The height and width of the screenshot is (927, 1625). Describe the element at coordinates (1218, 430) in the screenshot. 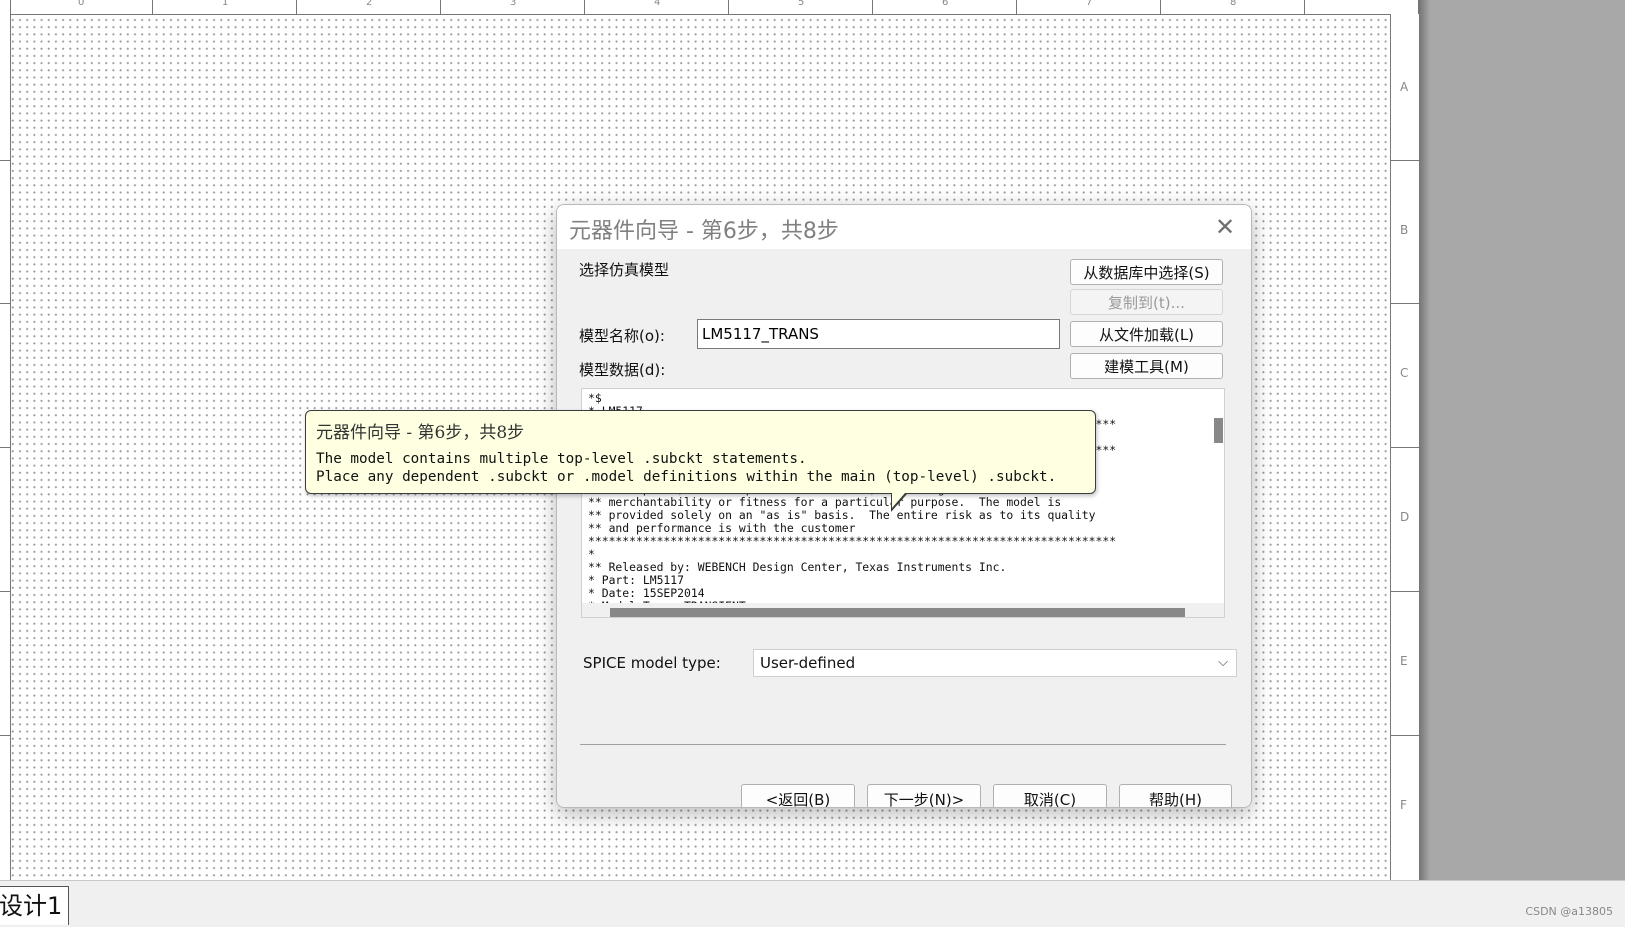

I see `vertical-scrollbar-thumb` at that location.